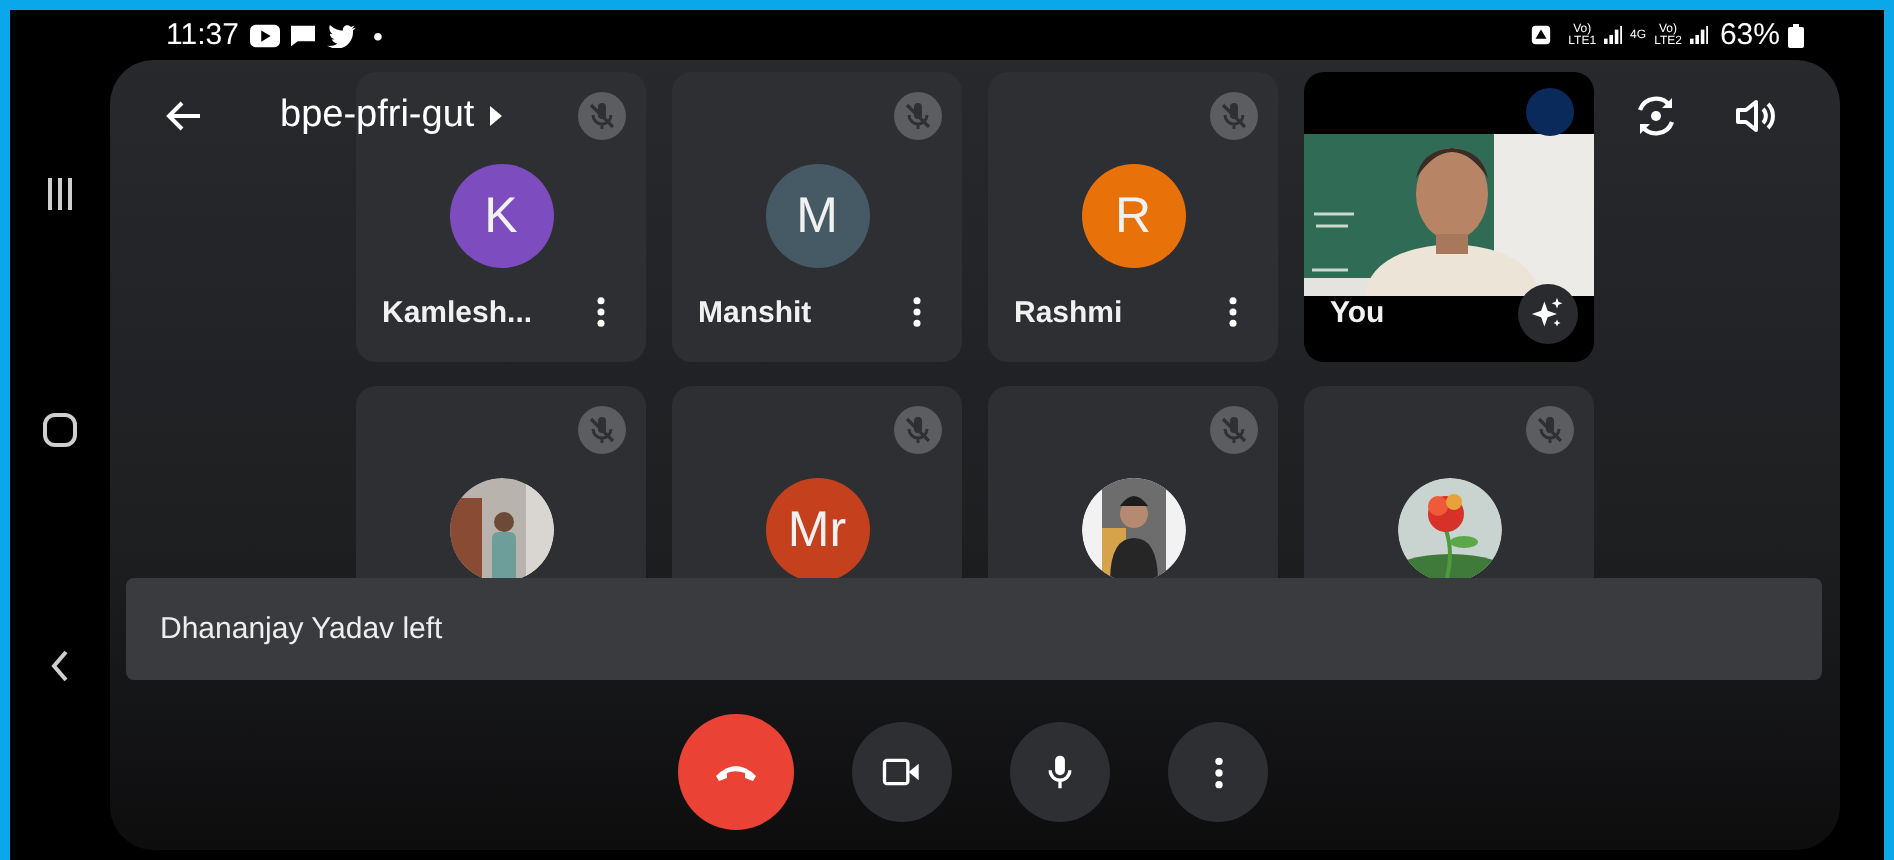 The height and width of the screenshot is (860, 1894). I want to click on avatar-initial: Mr, so click(817, 528).